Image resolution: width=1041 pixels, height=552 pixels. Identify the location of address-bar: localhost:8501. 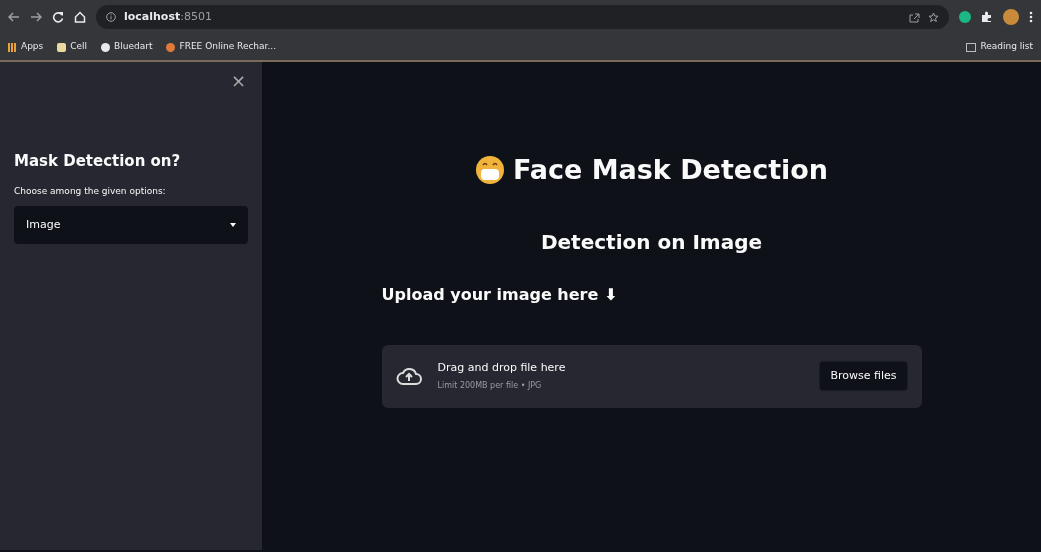
(522, 17).